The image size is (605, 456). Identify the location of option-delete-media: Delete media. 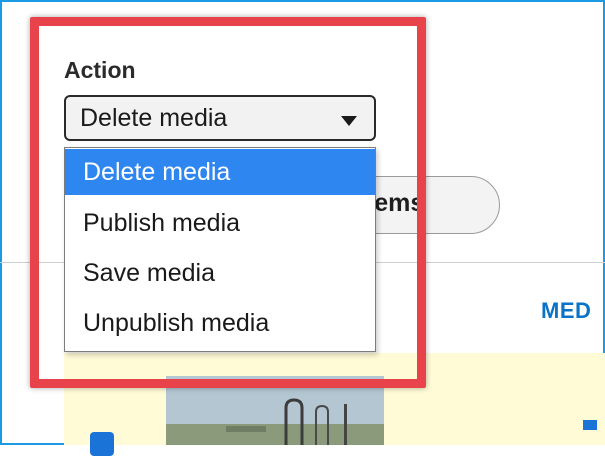
(220, 172).